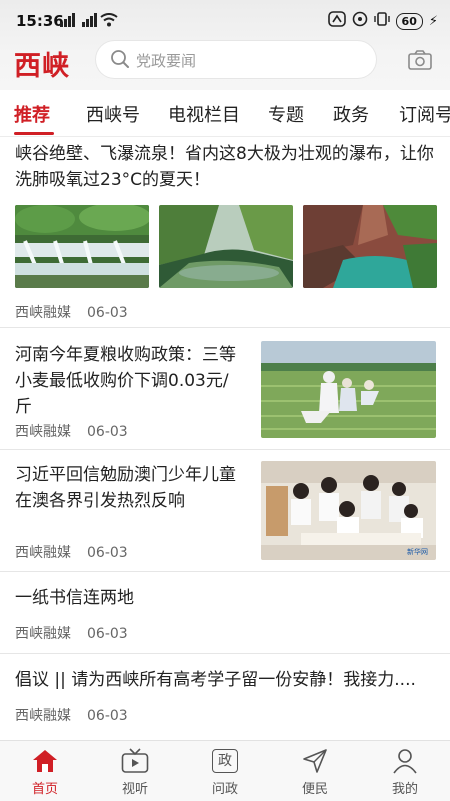 The image size is (450, 801). What do you see at coordinates (404, 789) in the screenshot?
I see `nav-mine-label: 我的` at bounding box center [404, 789].